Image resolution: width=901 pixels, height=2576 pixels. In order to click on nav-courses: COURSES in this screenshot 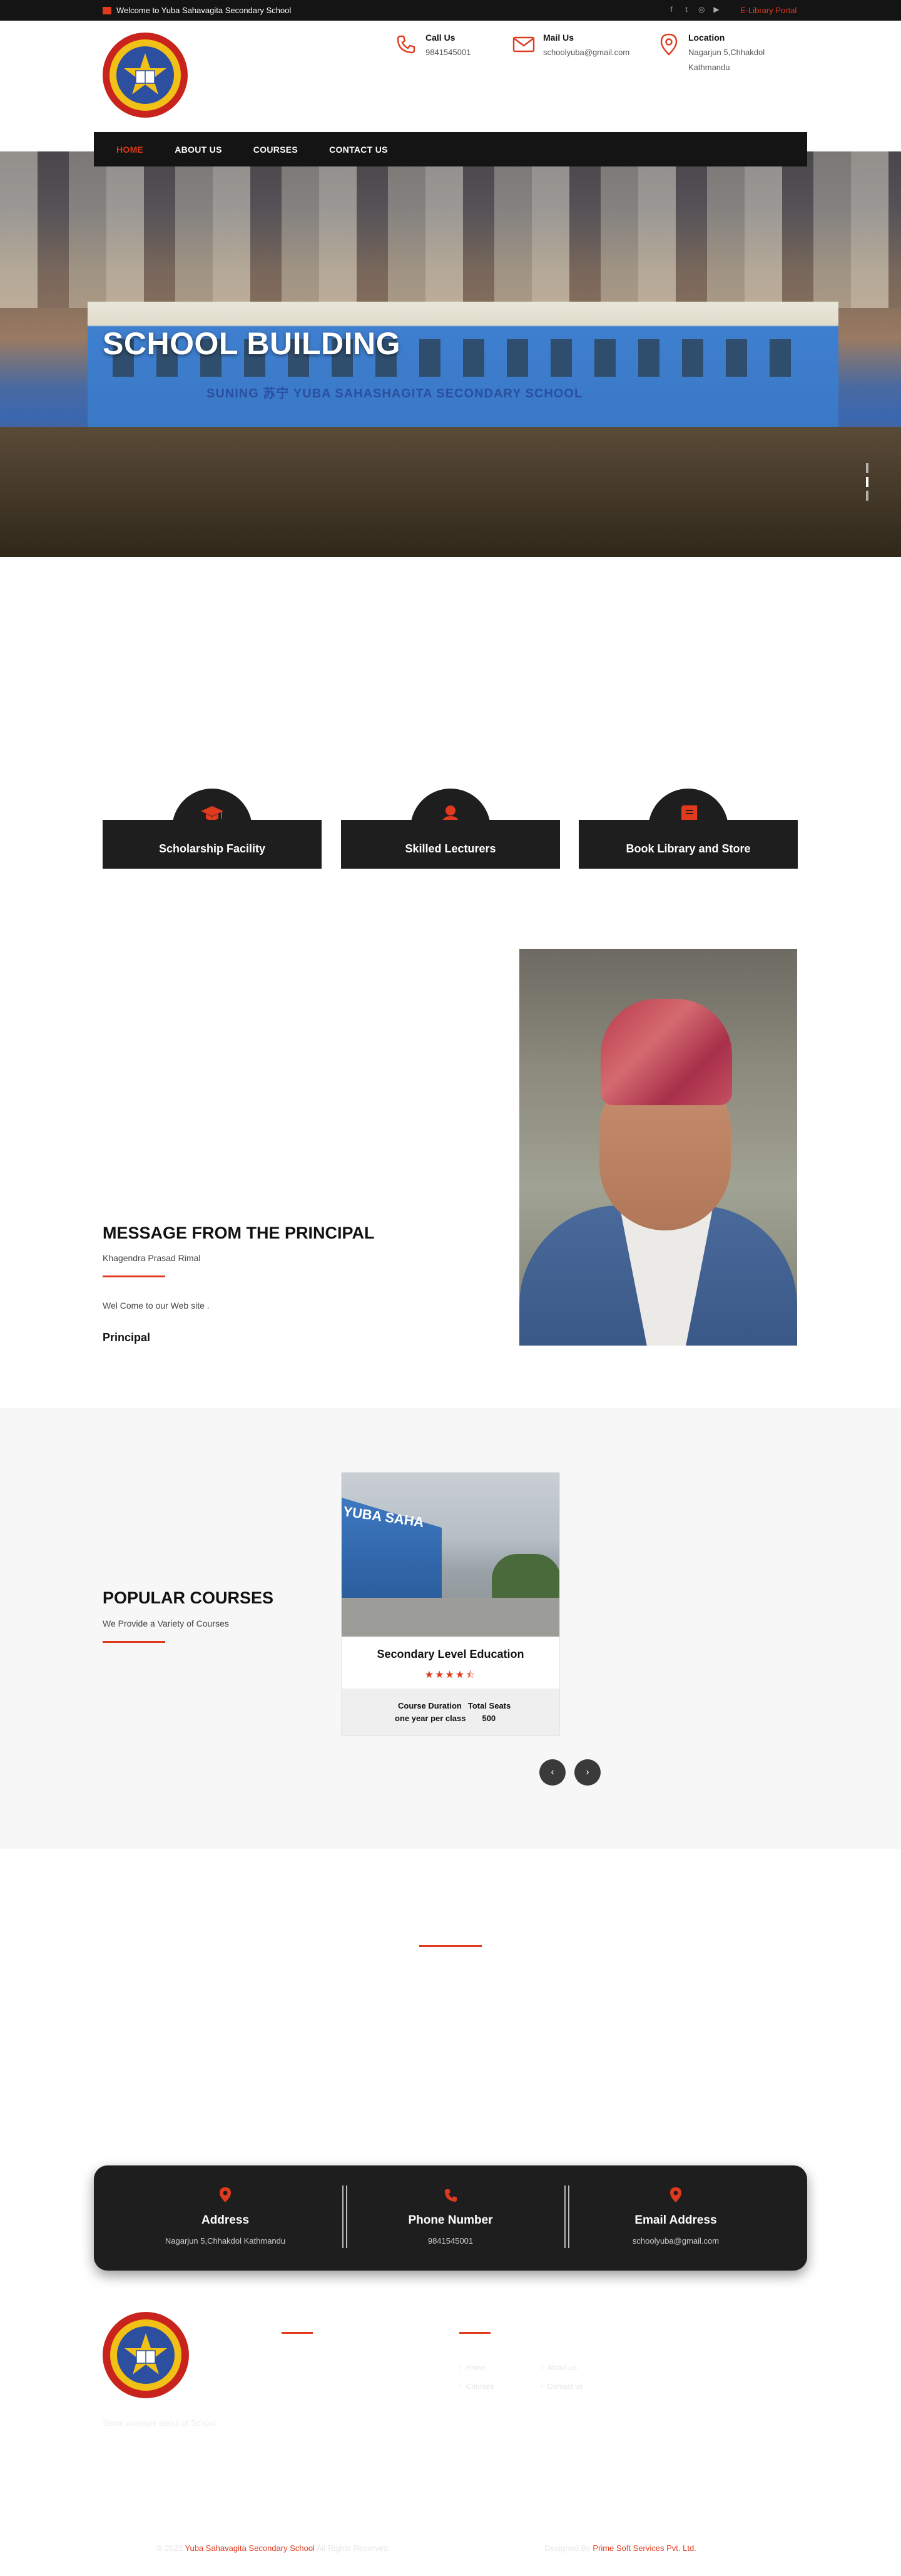, I will do `click(275, 150)`.